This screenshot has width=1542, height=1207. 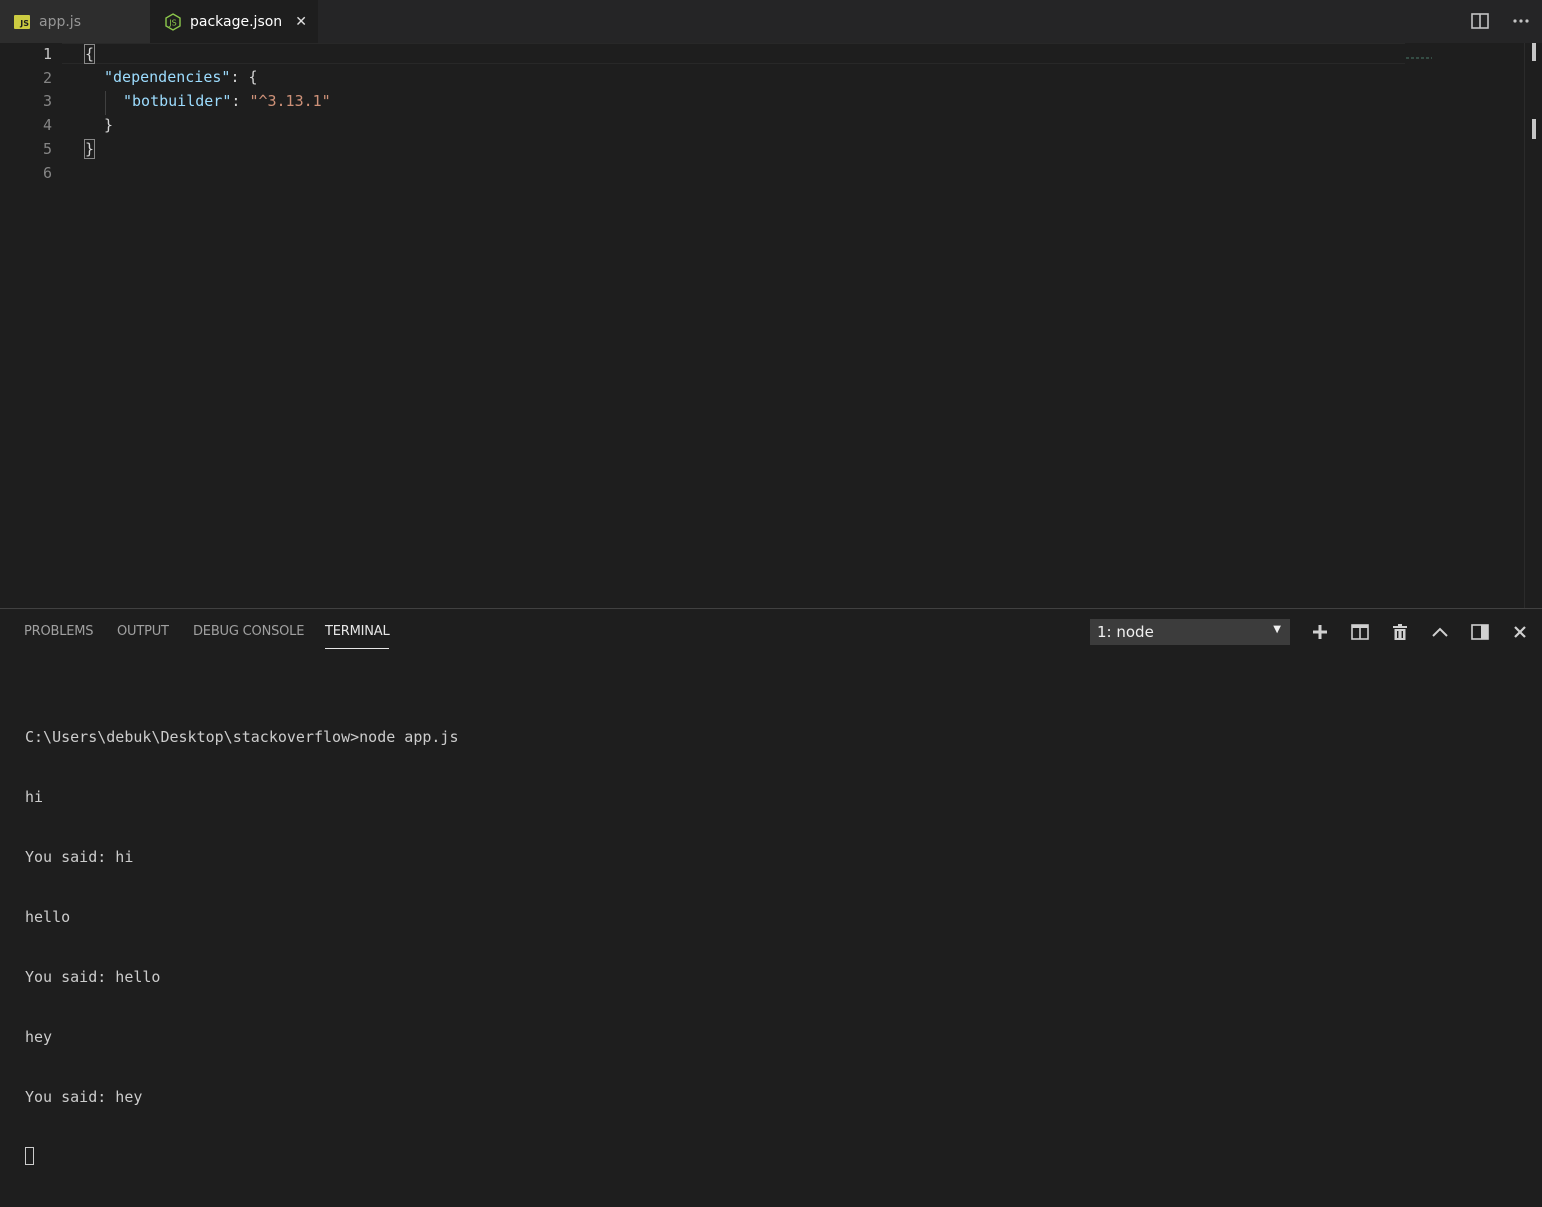 I want to click on matching-bracket: }, so click(x=89, y=149).